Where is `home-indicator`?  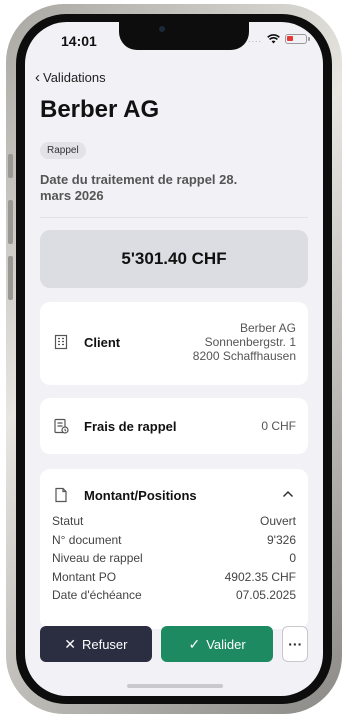 home-indicator is located at coordinates (175, 686).